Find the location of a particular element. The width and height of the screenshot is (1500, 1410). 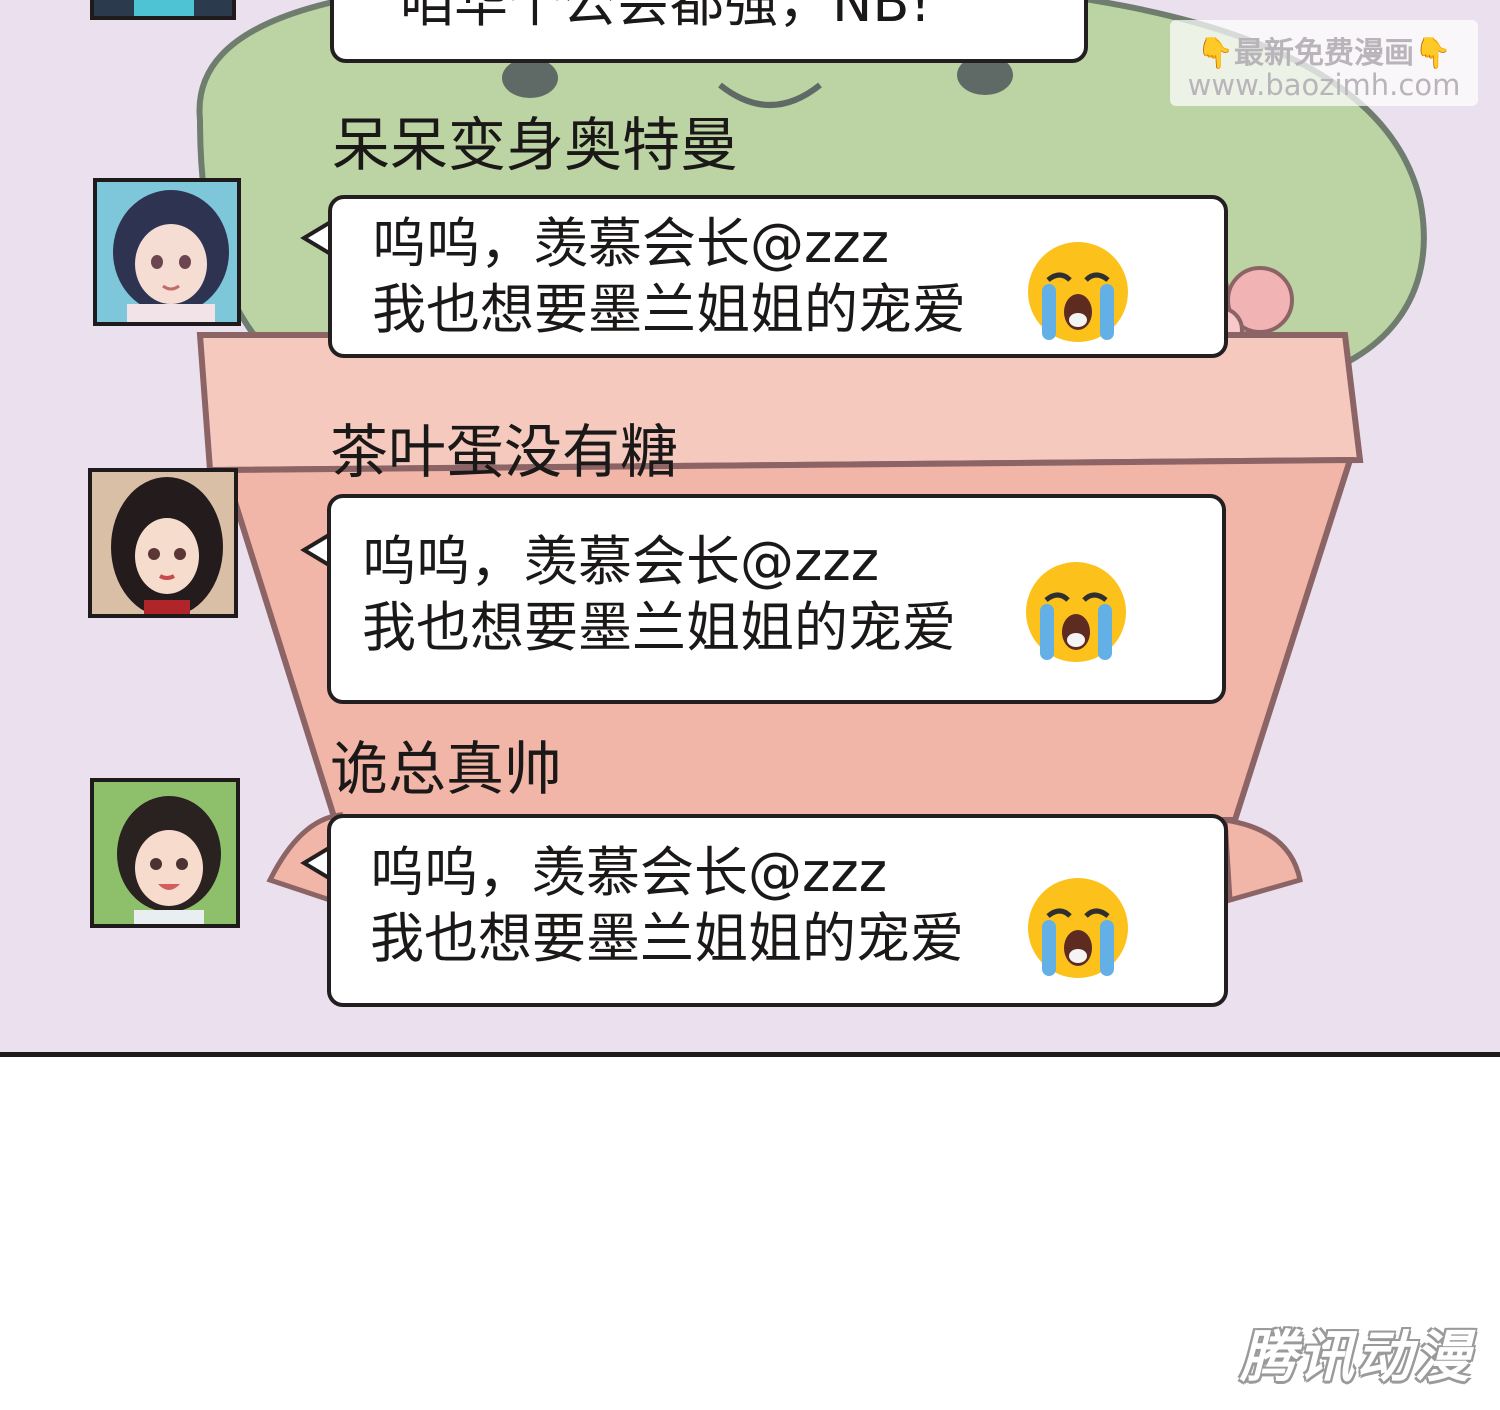

watermark-text: 最新免费漫画 is located at coordinates (1324, 53).